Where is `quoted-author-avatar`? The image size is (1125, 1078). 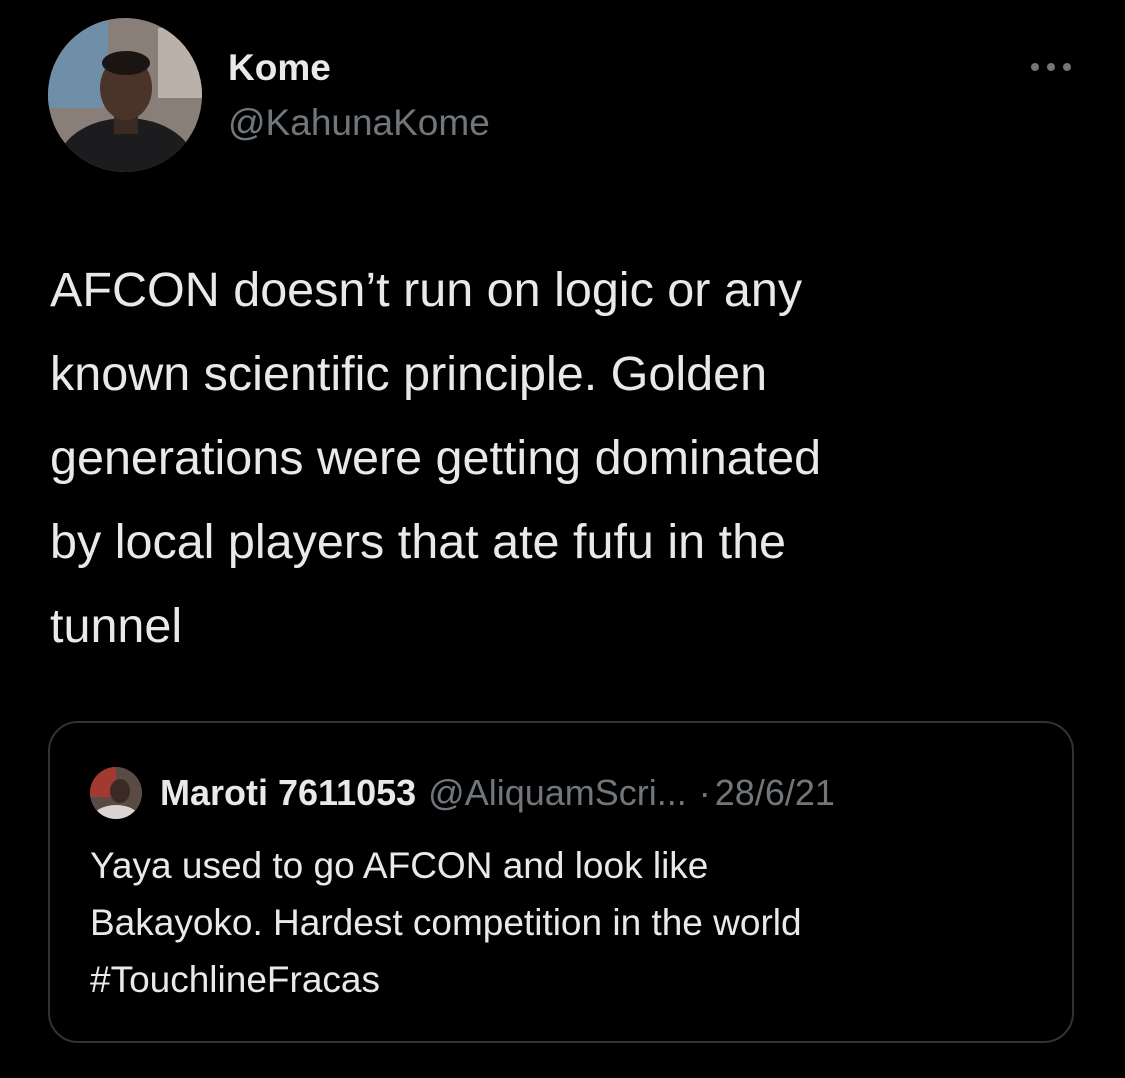
quoted-author-avatar is located at coordinates (116, 793).